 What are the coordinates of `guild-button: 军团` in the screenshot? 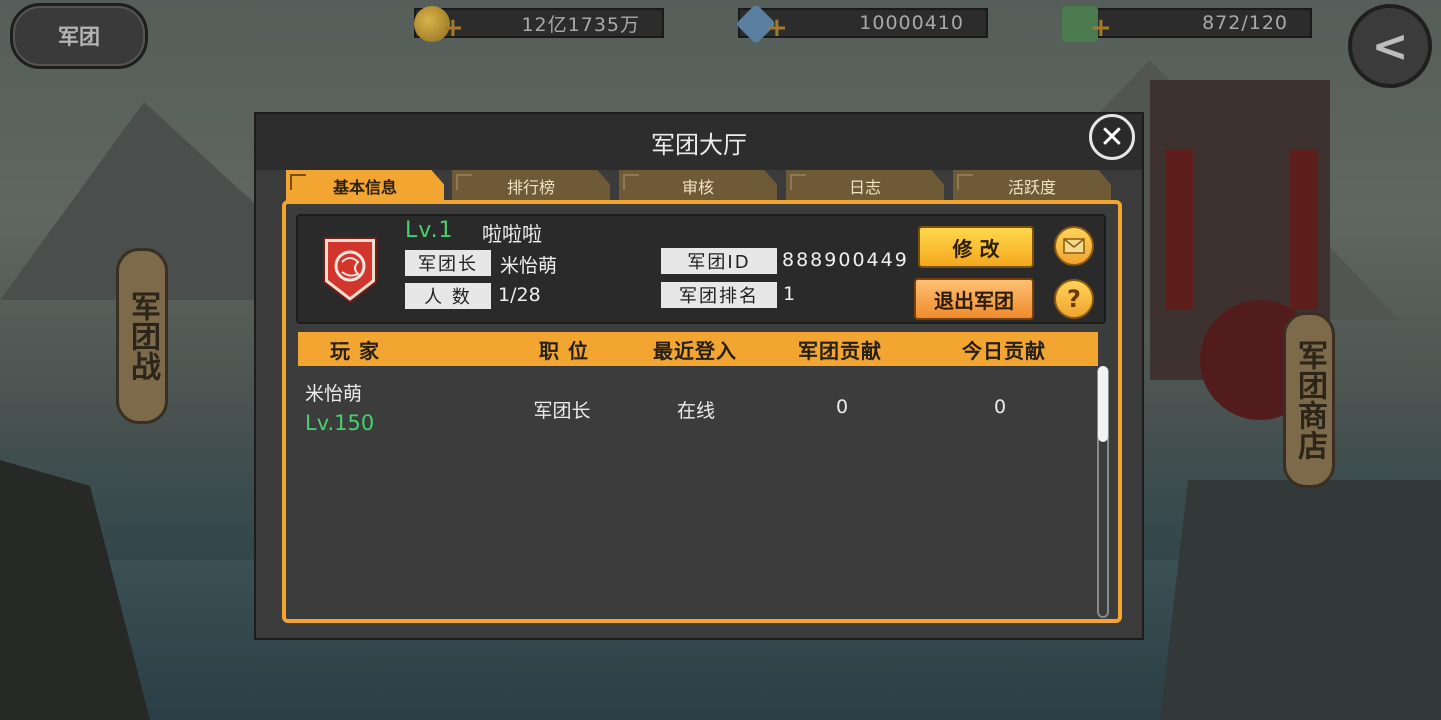 It's located at (79, 36).